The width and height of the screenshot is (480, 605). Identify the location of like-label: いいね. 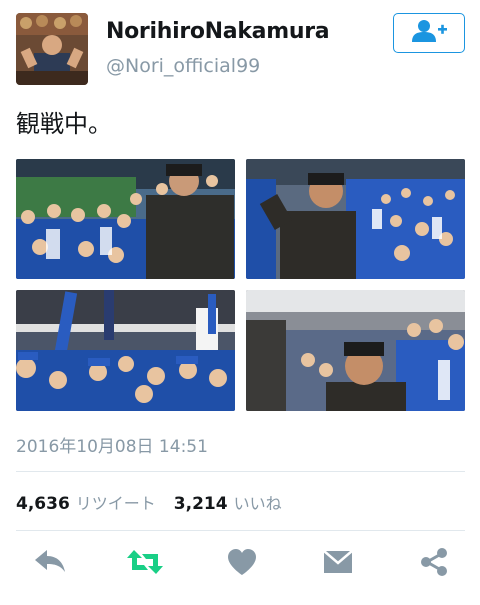
(258, 502).